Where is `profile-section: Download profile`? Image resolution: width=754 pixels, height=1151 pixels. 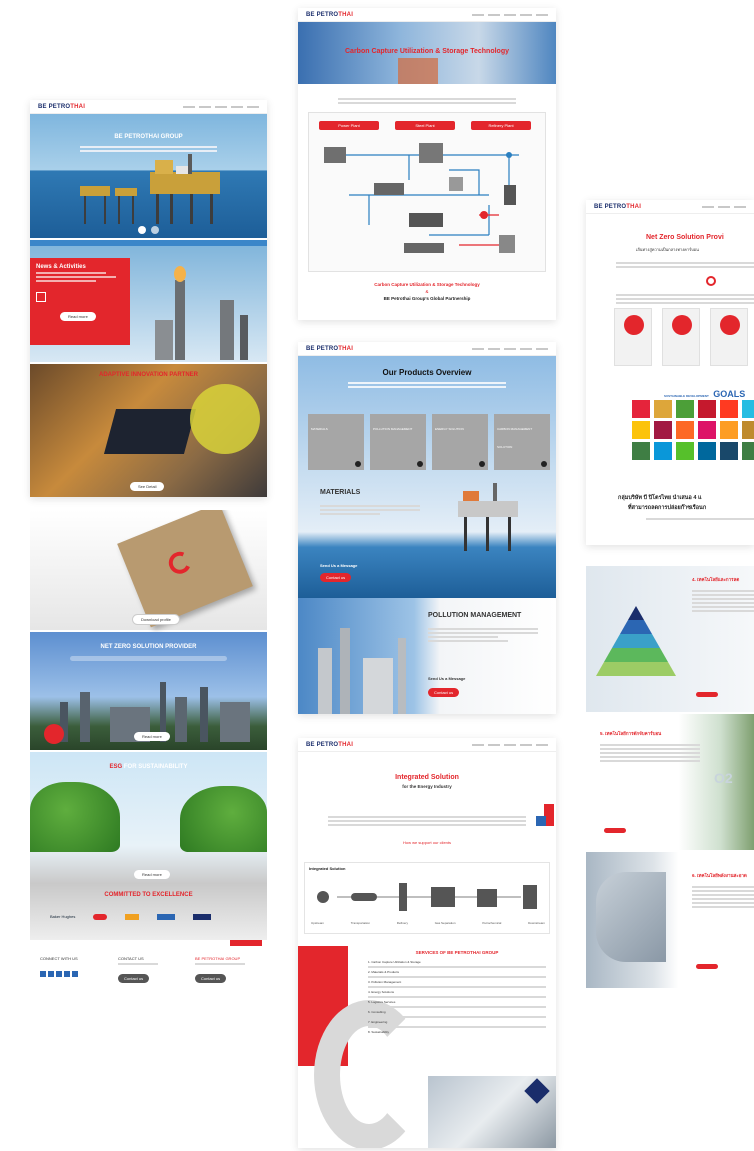
profile-section: Download profile is located at coordinates (148, 570).